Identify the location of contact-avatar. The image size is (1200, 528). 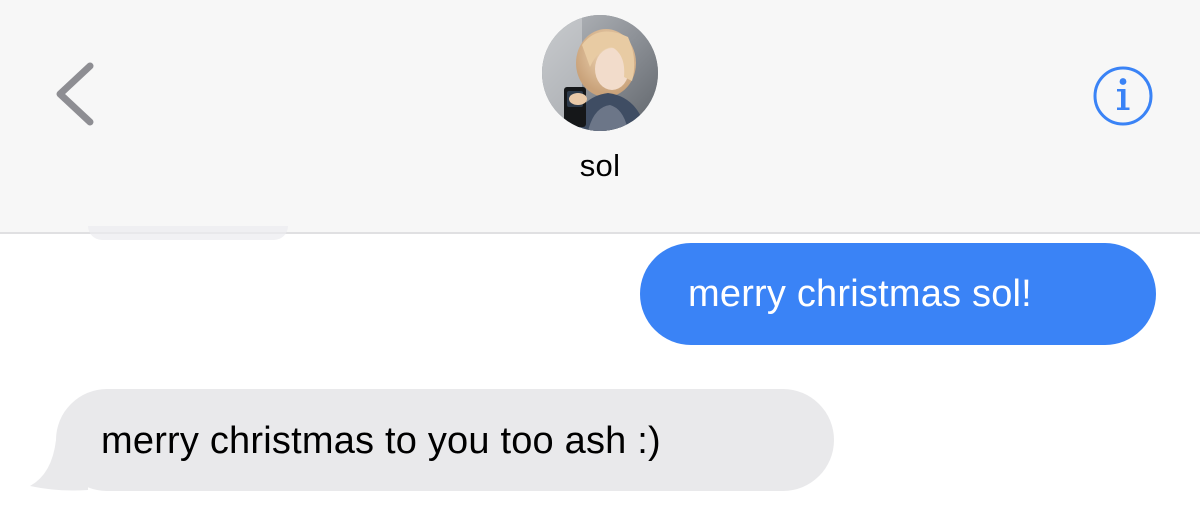
(600, 73).